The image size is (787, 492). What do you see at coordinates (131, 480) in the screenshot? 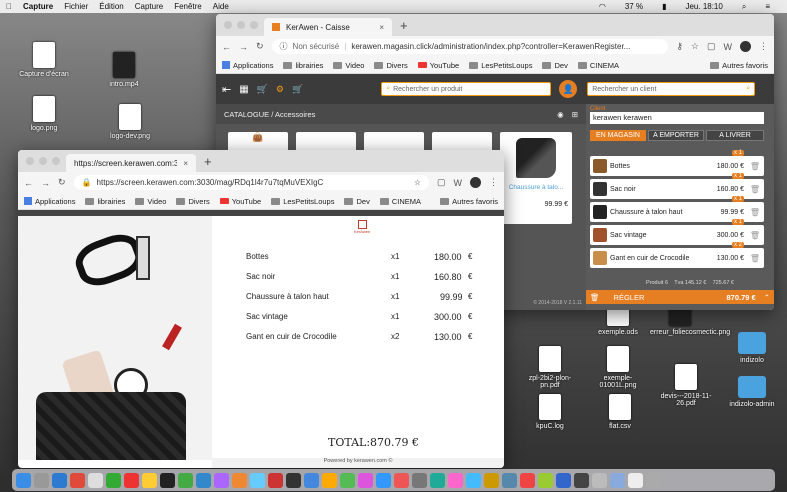
I see `calendar-icon` at bounding box center [131, 480].